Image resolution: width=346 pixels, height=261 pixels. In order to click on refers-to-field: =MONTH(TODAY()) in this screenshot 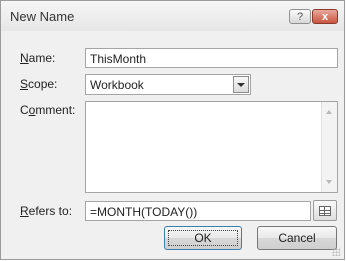, I will do `click(198, 211)`.